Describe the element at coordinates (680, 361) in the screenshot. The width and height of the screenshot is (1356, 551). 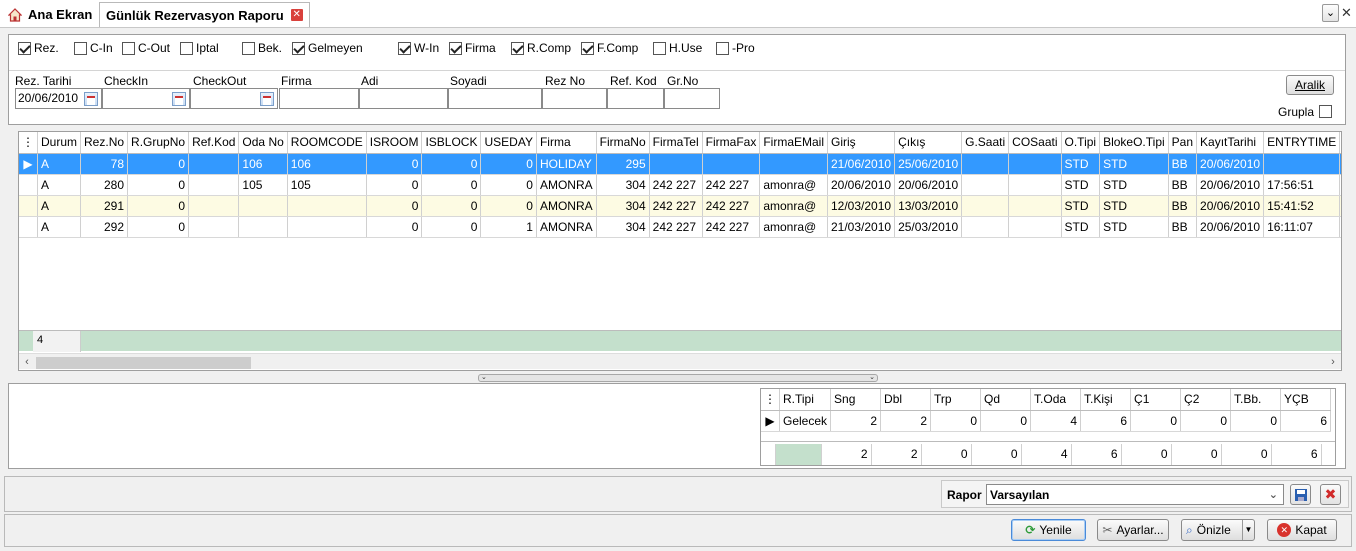
I see `horizontal-scrollbar: ‹ ›` at that location.